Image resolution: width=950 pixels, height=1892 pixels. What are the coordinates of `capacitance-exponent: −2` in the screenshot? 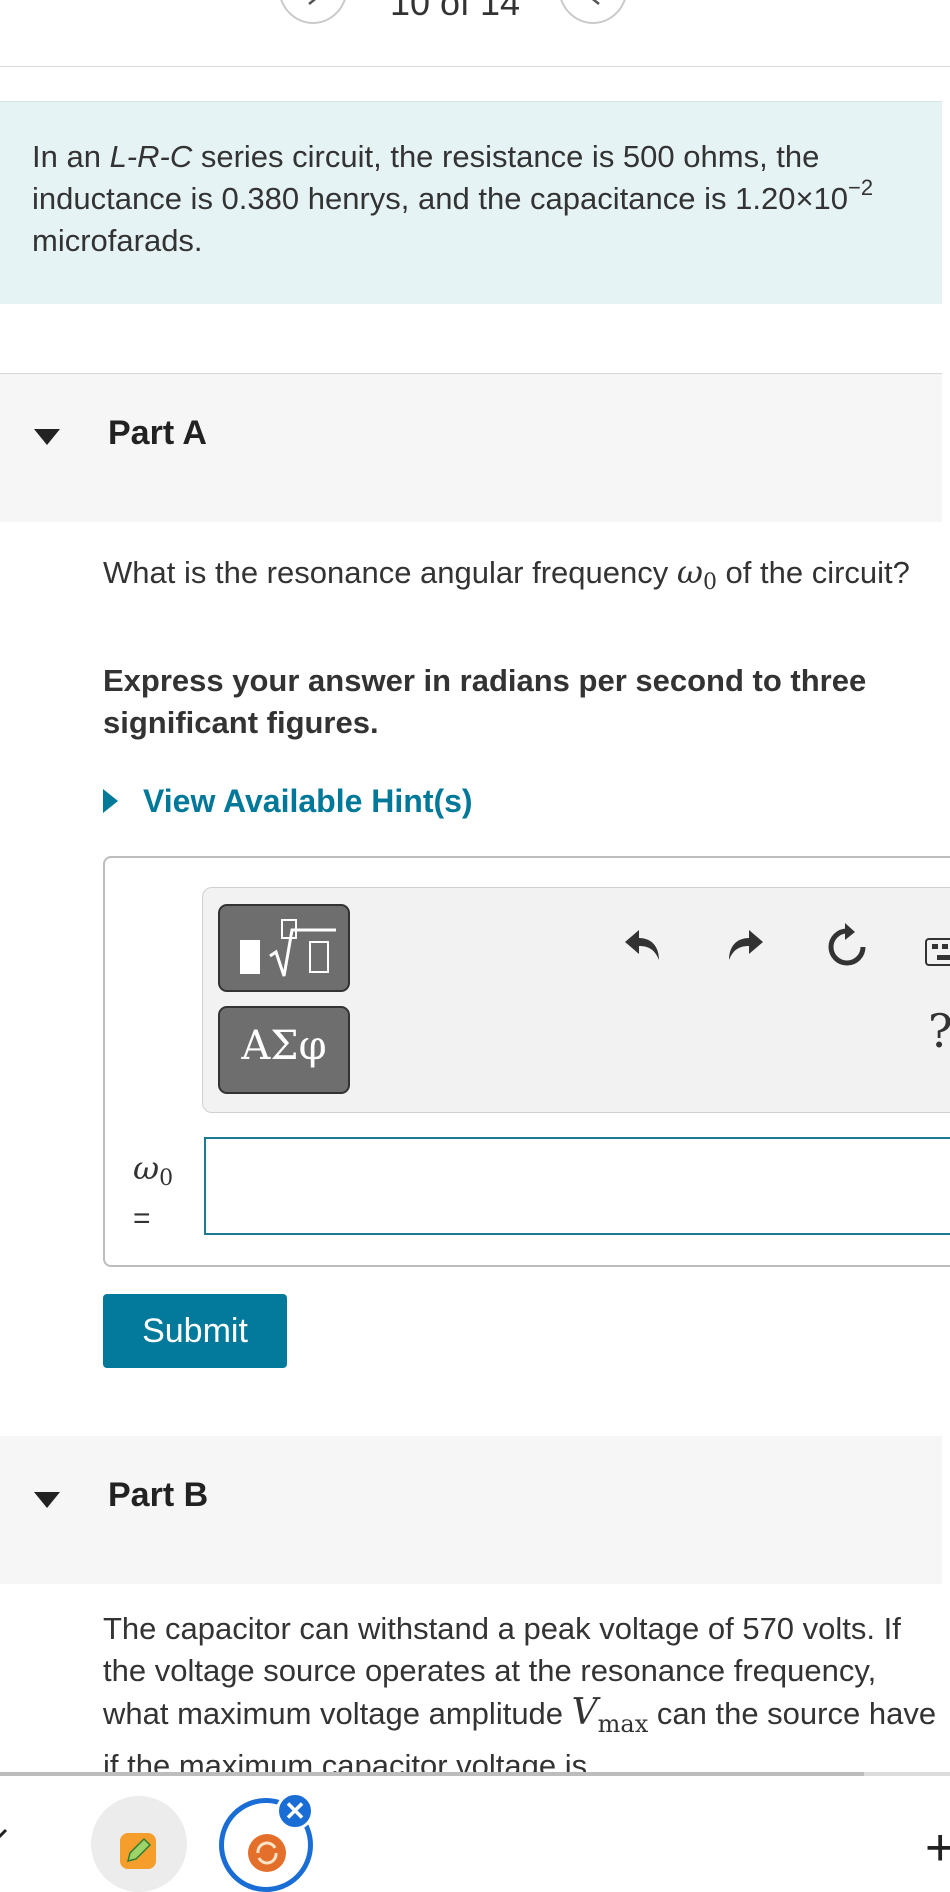 It's located at (861, 187).